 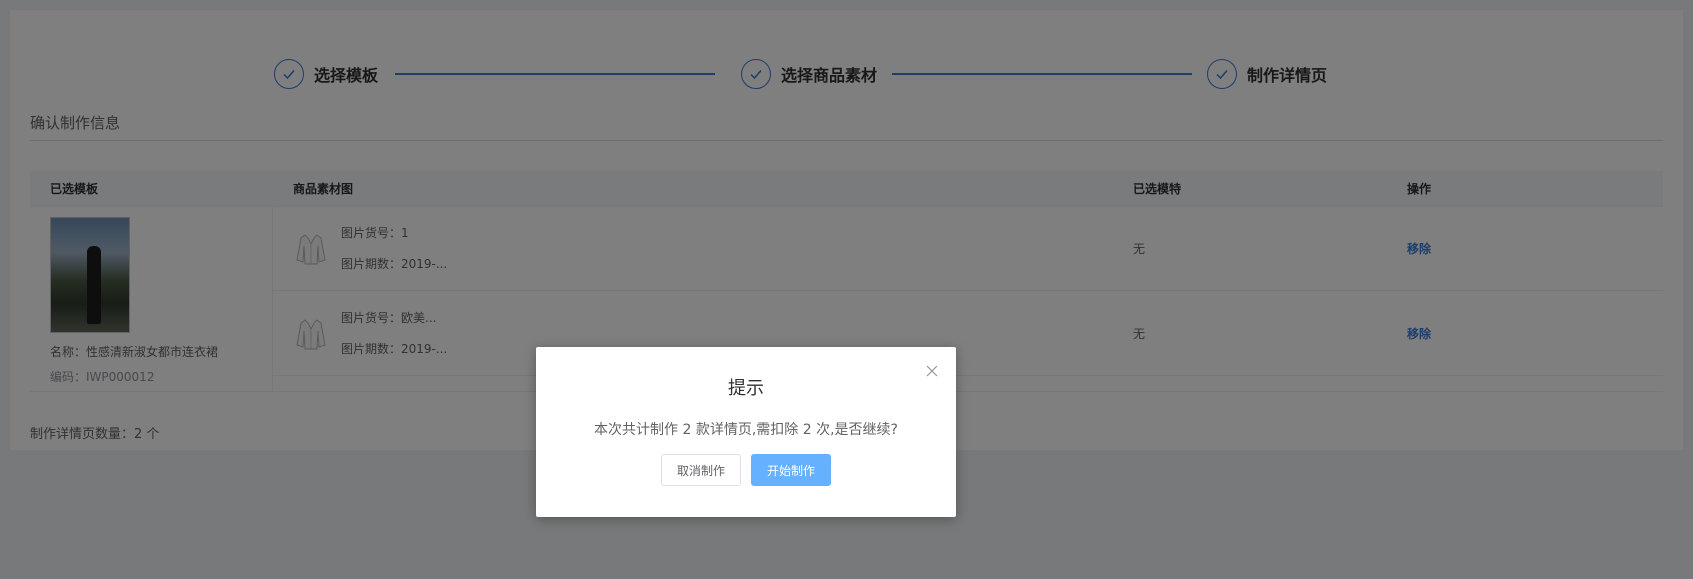 I want to click on dialog-actions: 取消制作 开始制作, so click(x=746, y=470).